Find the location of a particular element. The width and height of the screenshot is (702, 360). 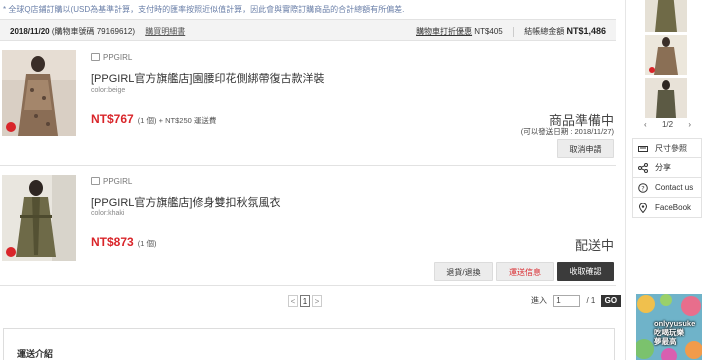

recent-items-pager: ‹ 1/2 › is located at coordinates (667, 124).